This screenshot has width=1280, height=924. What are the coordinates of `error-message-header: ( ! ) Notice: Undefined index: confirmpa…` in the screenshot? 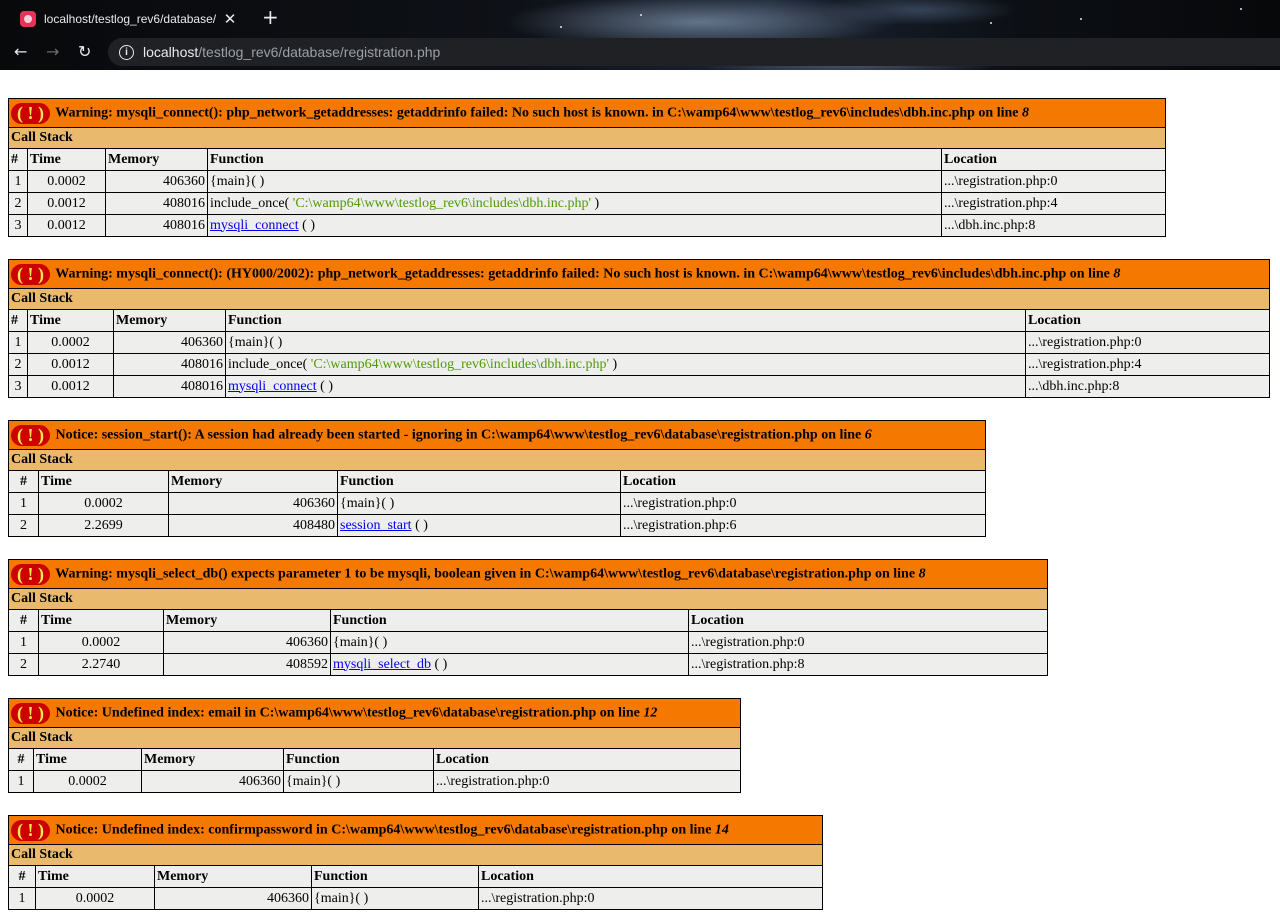 It's located at (415, 830).